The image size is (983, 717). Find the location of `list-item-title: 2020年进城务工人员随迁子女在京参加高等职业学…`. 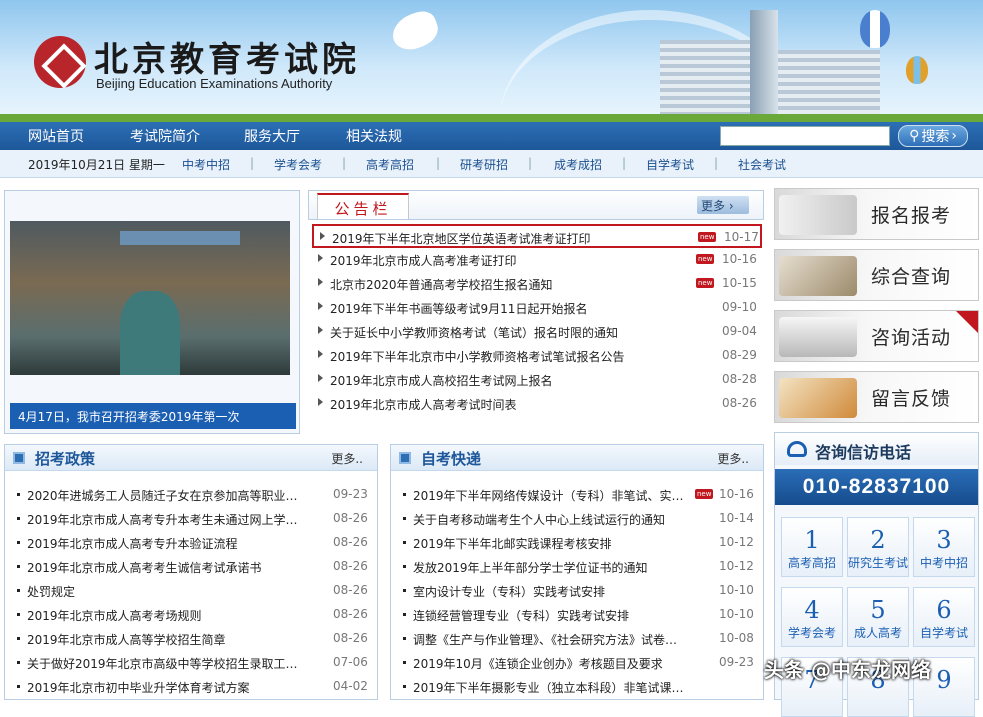

list-item-title: 2020年进城务工人员随迁子女在京参加高等职业学… is located at coordinates (168, 495).